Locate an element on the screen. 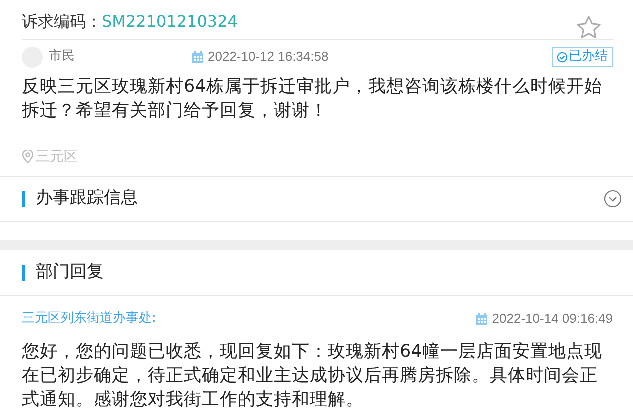 The image size is (633, 414). status-badge: 已办结 is located at coordinates (582, 57).